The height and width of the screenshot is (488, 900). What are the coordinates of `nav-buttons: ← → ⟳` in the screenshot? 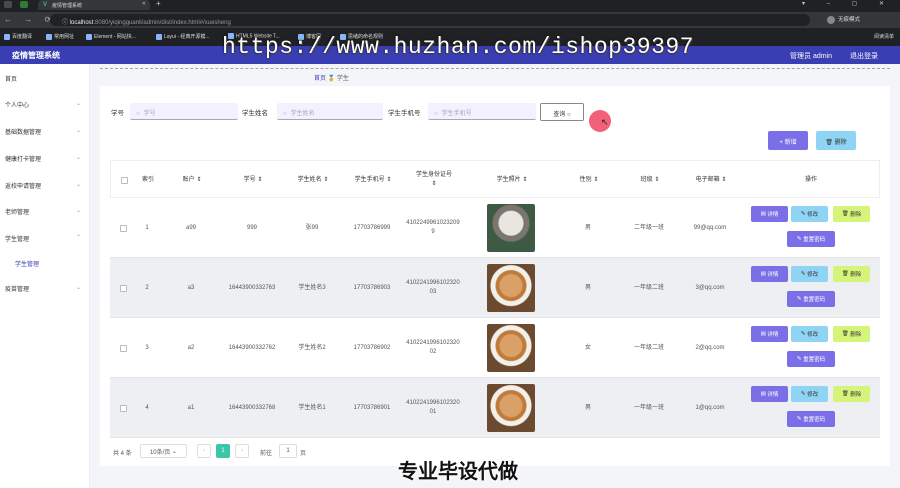 It's located at (30, 19).